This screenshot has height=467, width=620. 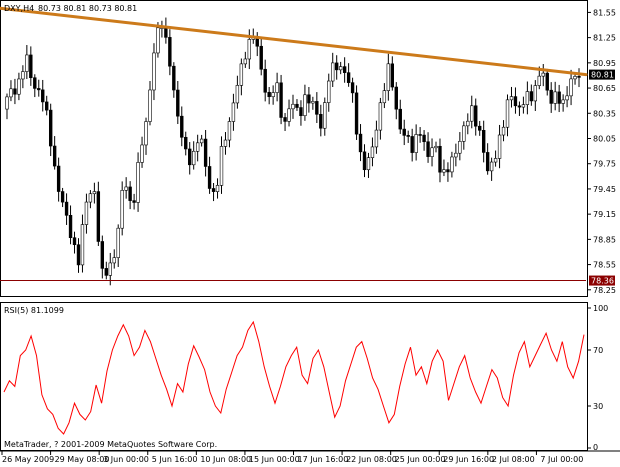 What do you see at coordinates (604, 63) in the screenshot?
I see `price-tick-label: 80.95` at bounding box center [604, 63].